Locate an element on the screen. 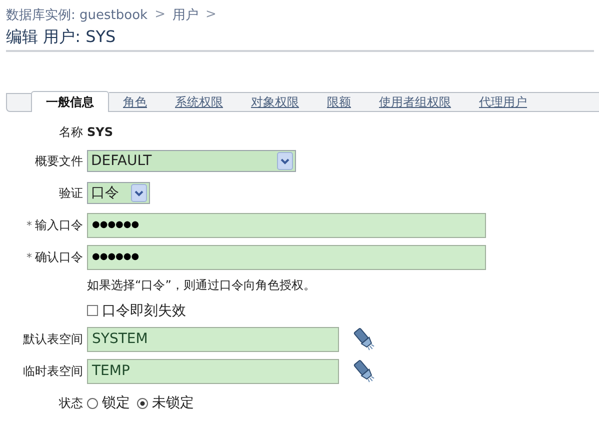  field-label: 确认口令 is located at coordinates (59, 257).